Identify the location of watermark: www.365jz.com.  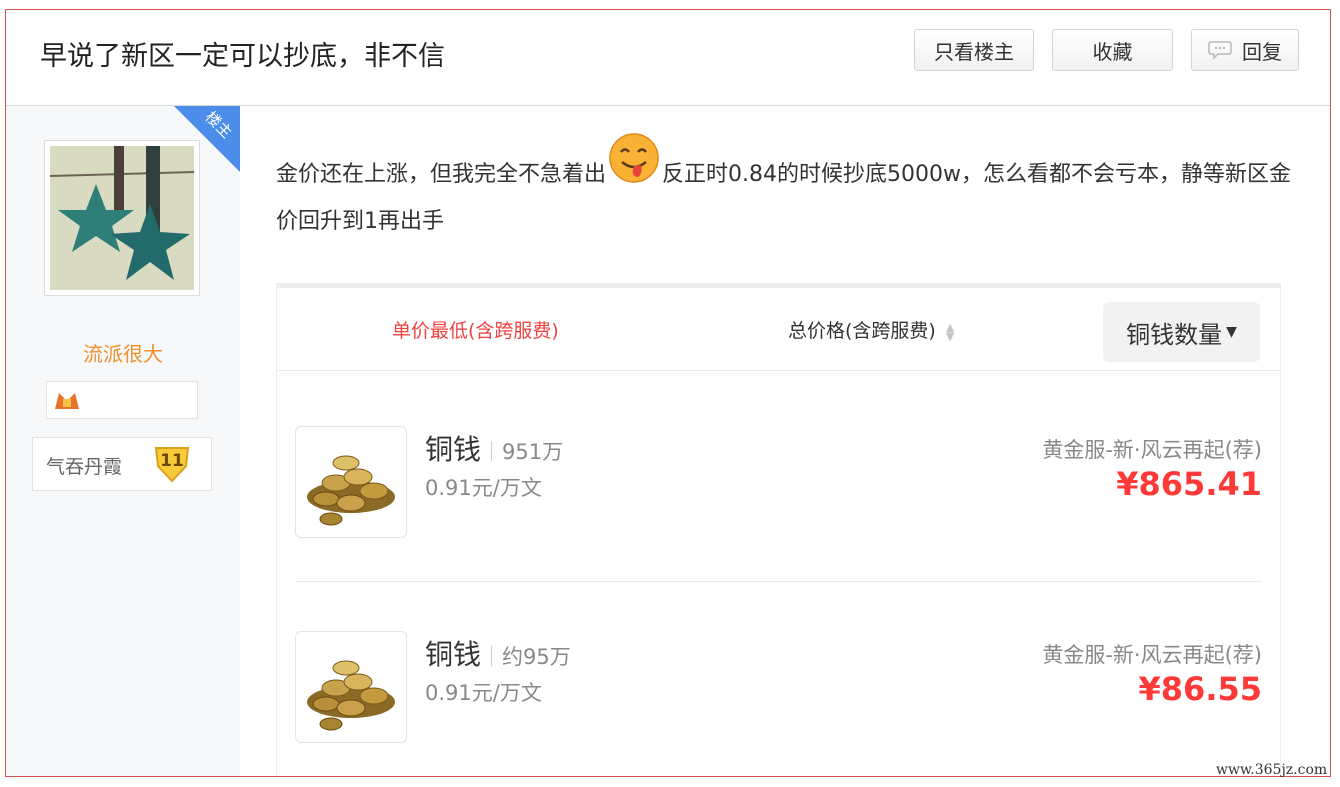
(1272, 770).